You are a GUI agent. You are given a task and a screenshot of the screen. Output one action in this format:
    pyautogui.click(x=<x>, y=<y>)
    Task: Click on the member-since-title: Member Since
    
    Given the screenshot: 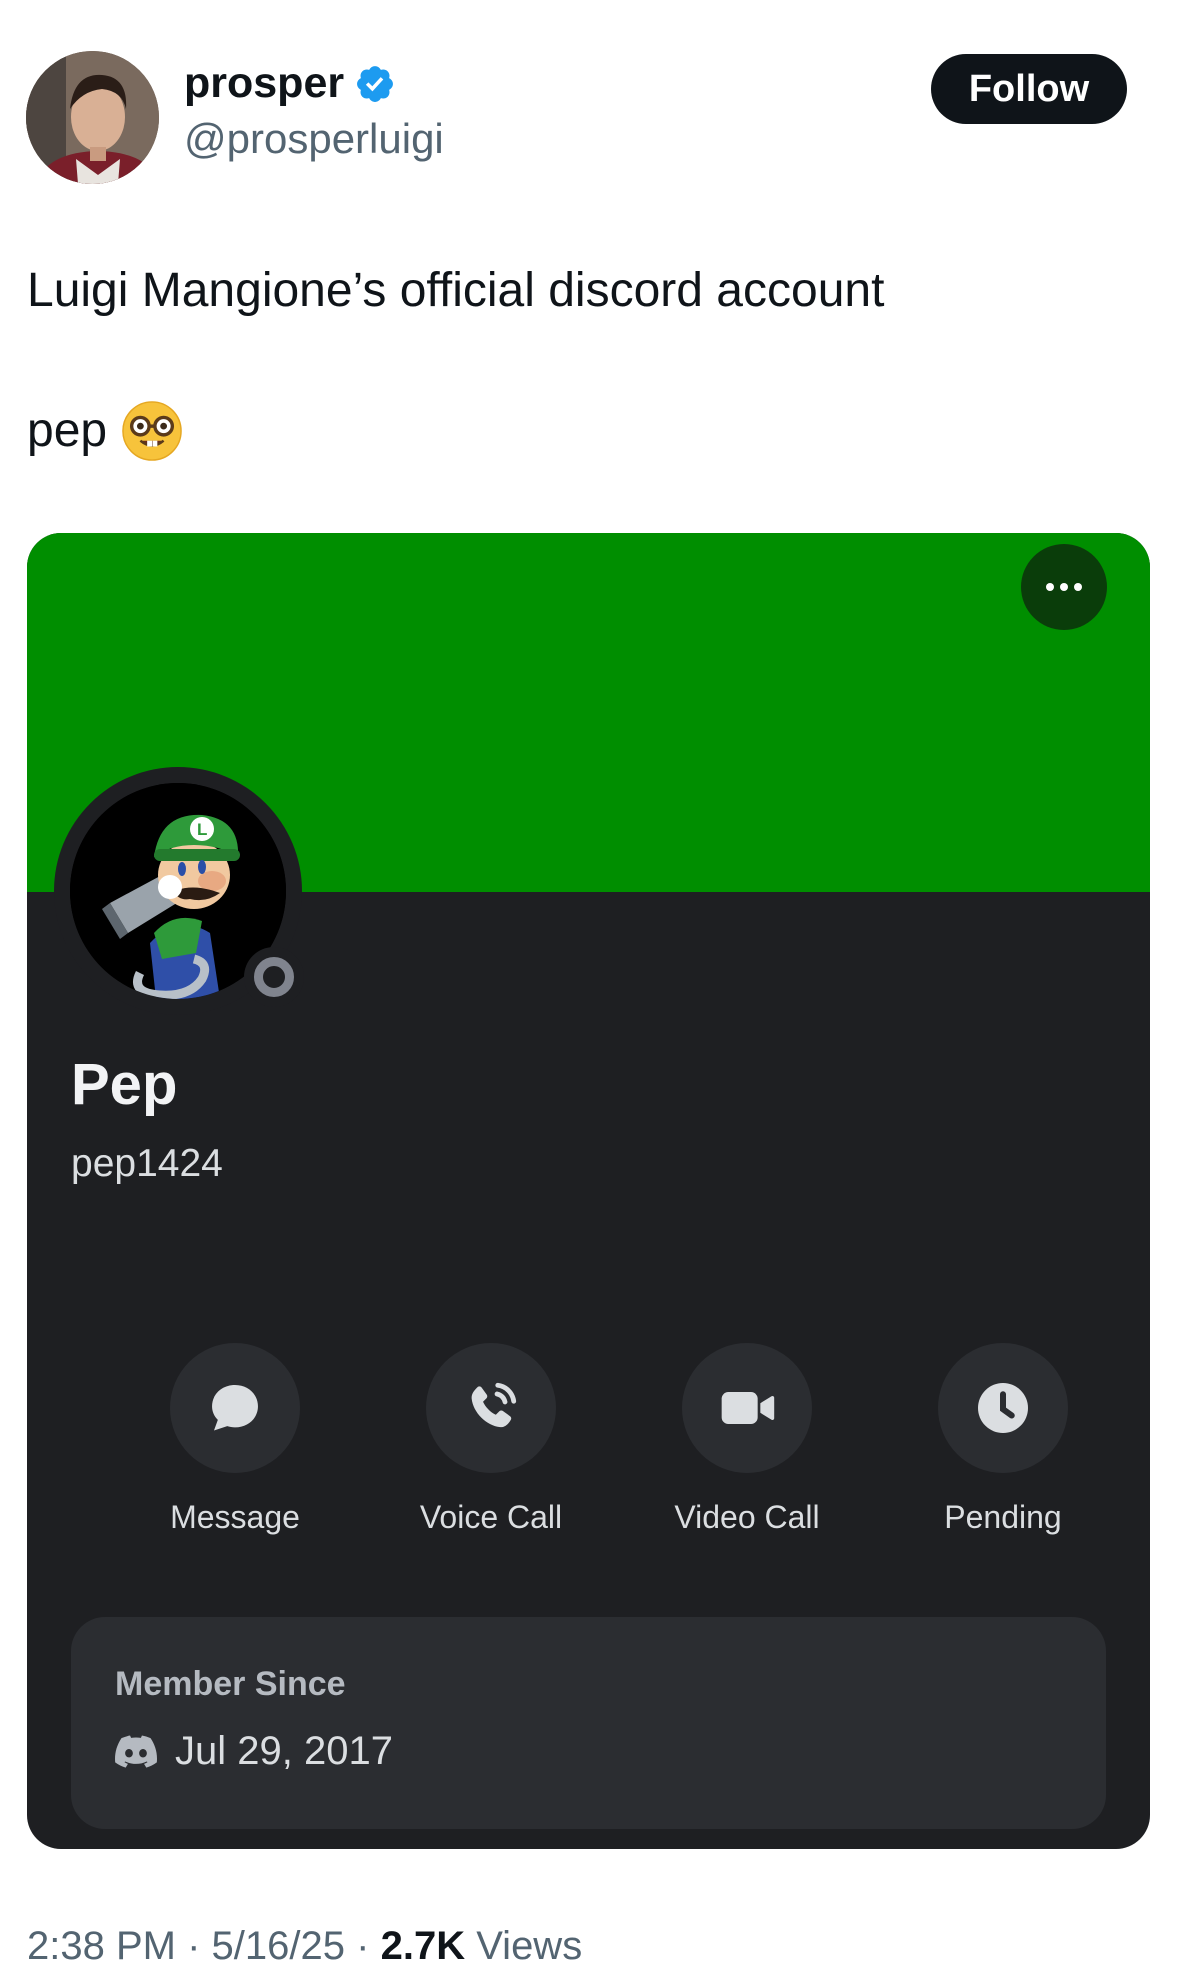 What is the action you would take?
    pyautogui.click(x=230, y=1684)
    